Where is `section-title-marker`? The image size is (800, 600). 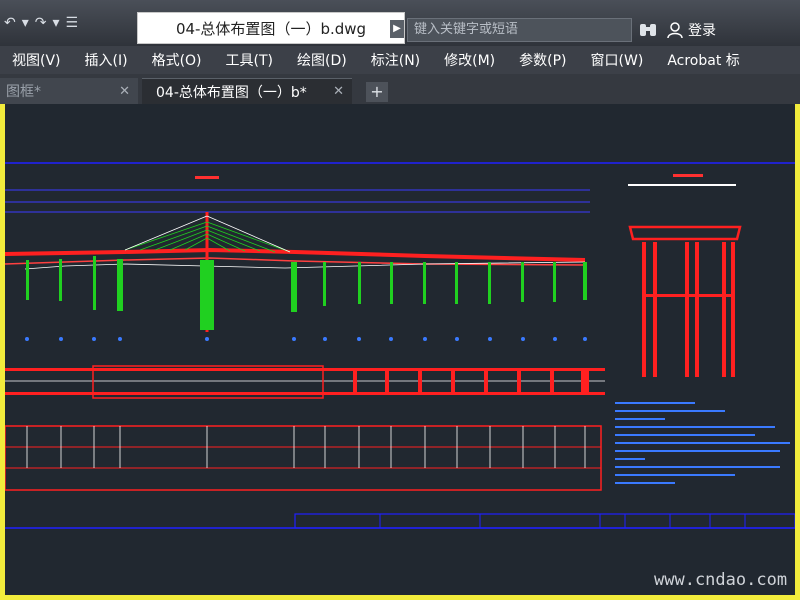
section-title-marker is located at coordinates (688, 175).